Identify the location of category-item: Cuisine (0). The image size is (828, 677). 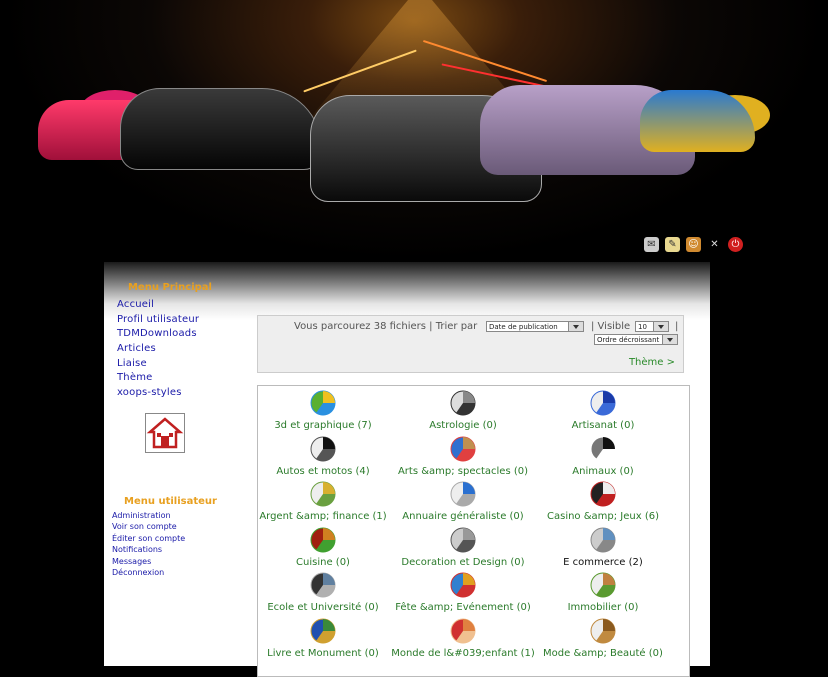
(323, 546).